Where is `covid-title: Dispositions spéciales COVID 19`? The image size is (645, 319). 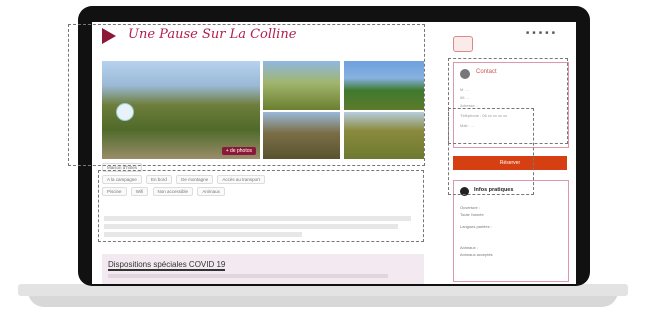
covid-title: Dispositions spéciales COVID 19 is located at coordinates (167, 265).